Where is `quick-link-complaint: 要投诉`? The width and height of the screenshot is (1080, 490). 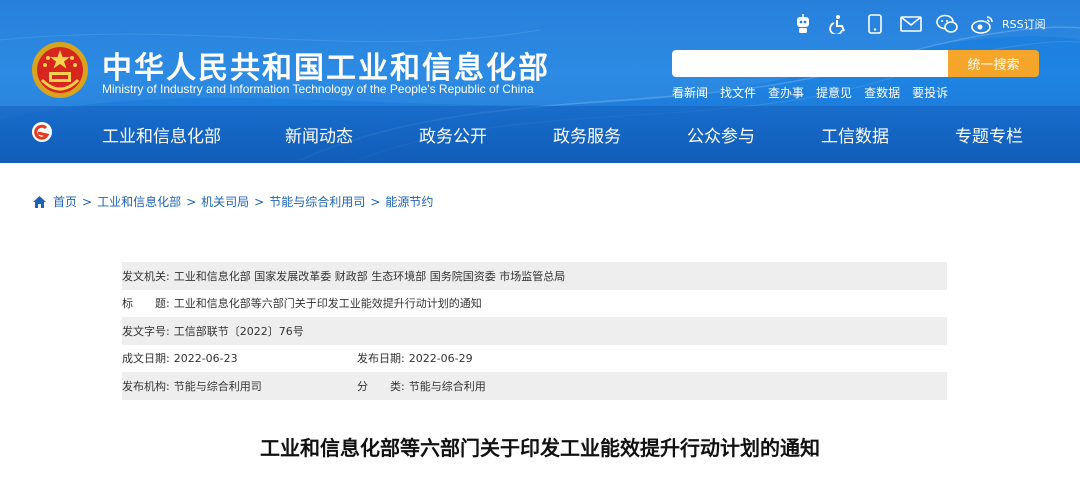
quick-link-complaint: 要投诉 is located at coordinates (930, 92).